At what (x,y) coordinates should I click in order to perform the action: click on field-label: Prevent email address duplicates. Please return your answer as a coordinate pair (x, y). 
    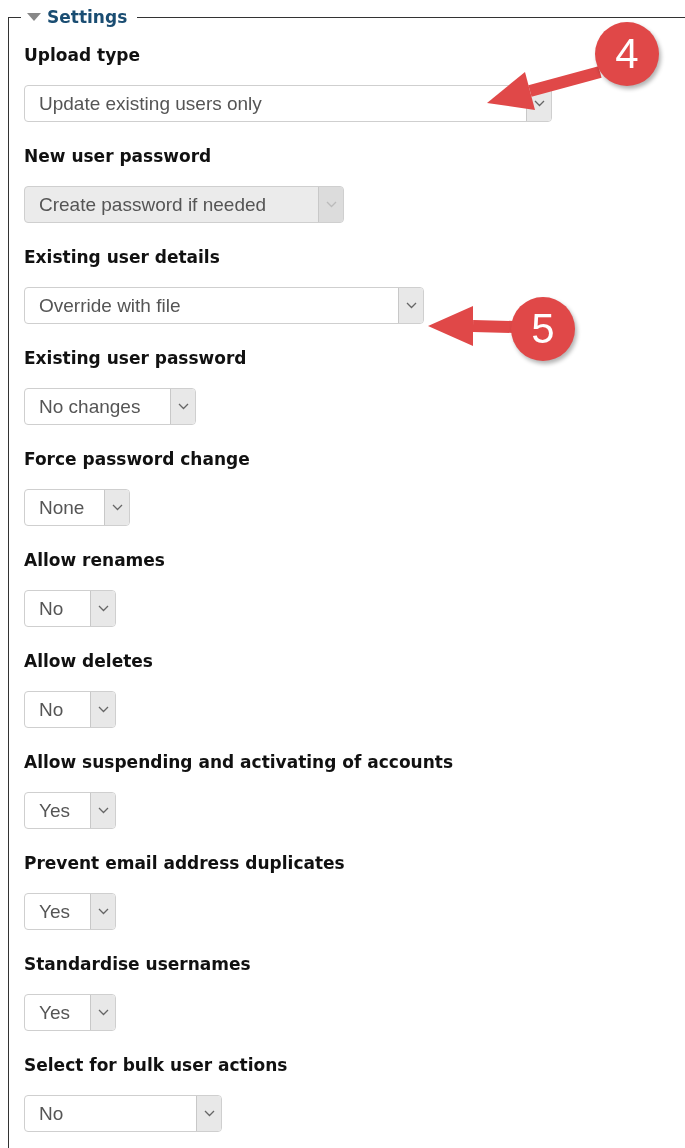
    Looking at the image, I should click on (184, 863).